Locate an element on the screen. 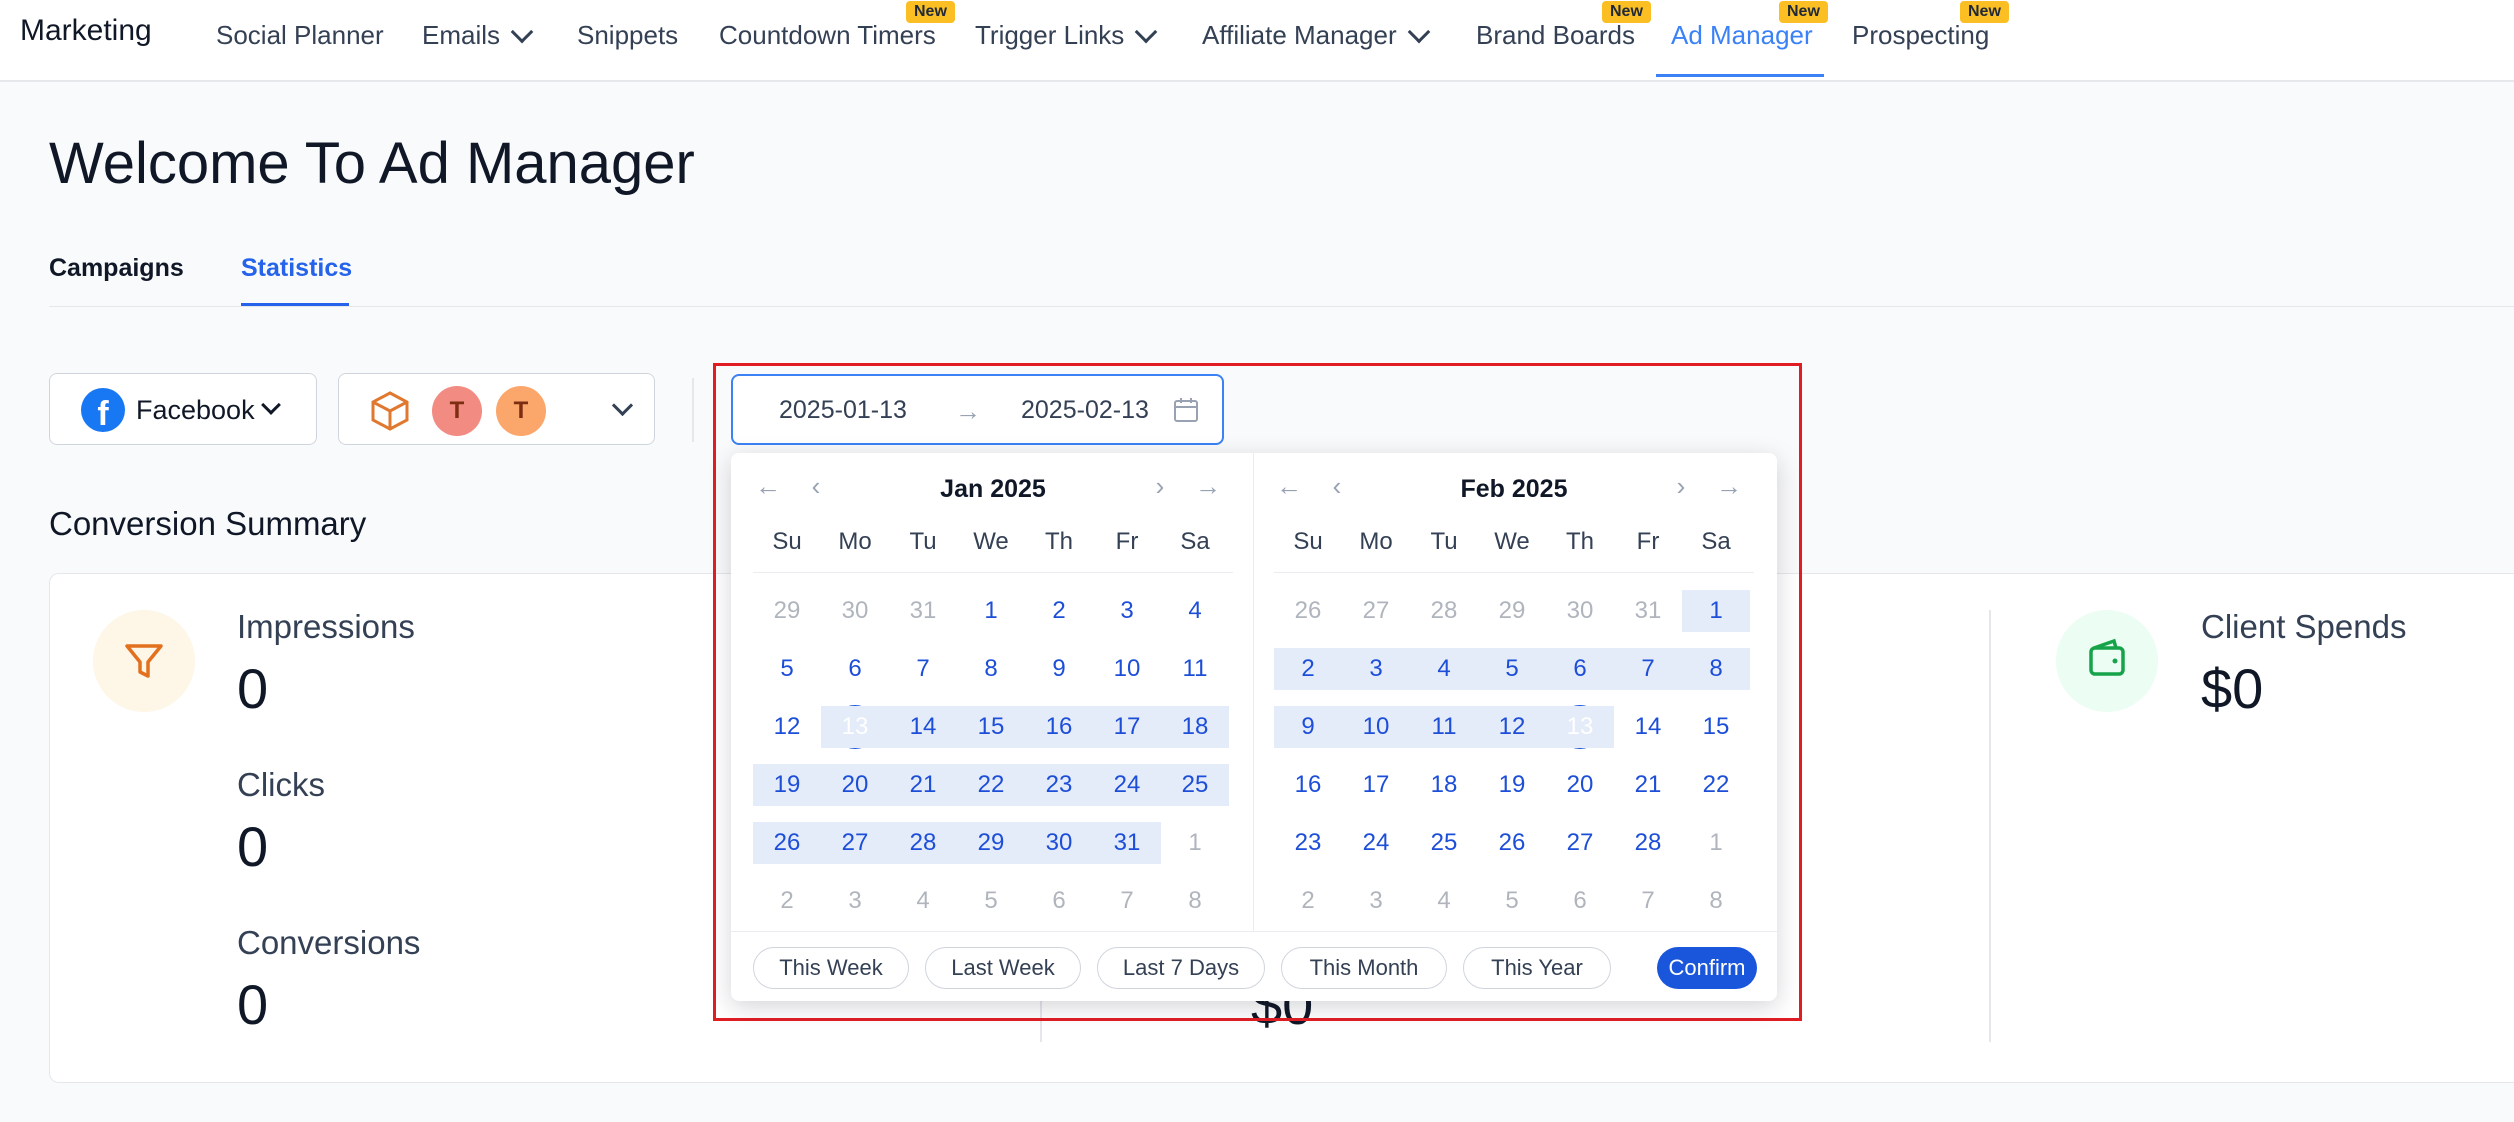 Image resolution: width=2514 pixels, height=1122 pixels. nav-countdown-timers: Countdown Timers is located at coordinates (827, 35).